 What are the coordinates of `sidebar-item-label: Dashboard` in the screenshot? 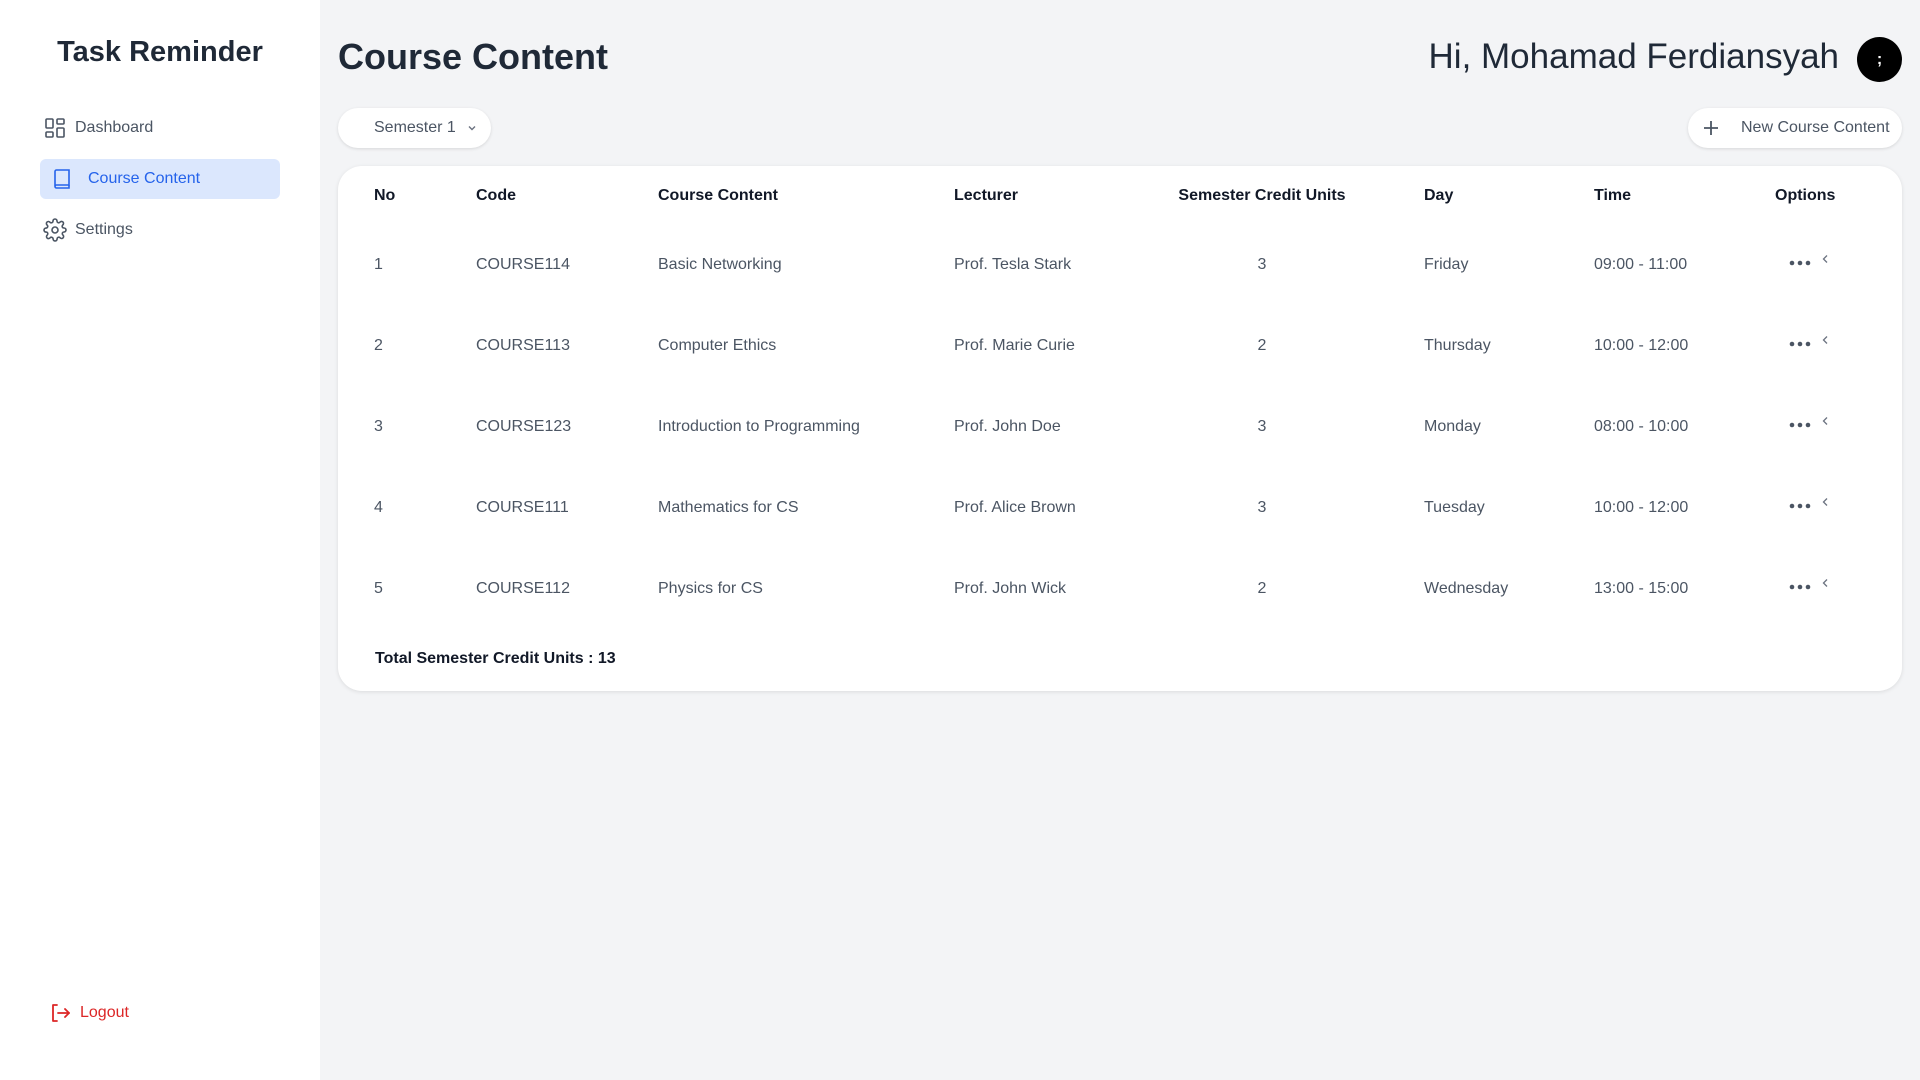 It's located at (114, 127).